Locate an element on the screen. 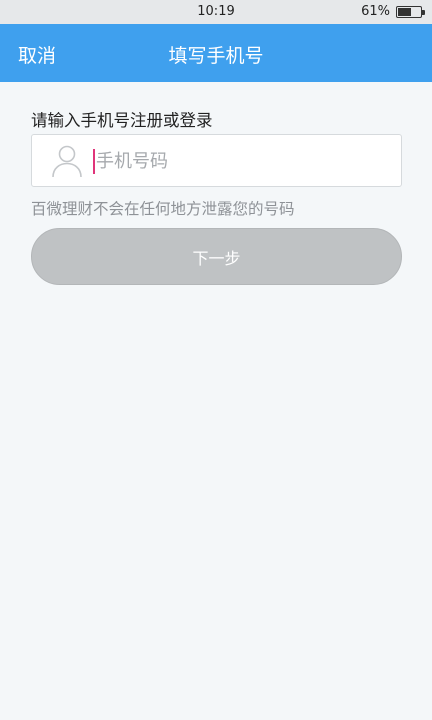 The image size is (432, 720). form-prompt: 请输入手机号注册或登录 is located at coordinates (122, 120).